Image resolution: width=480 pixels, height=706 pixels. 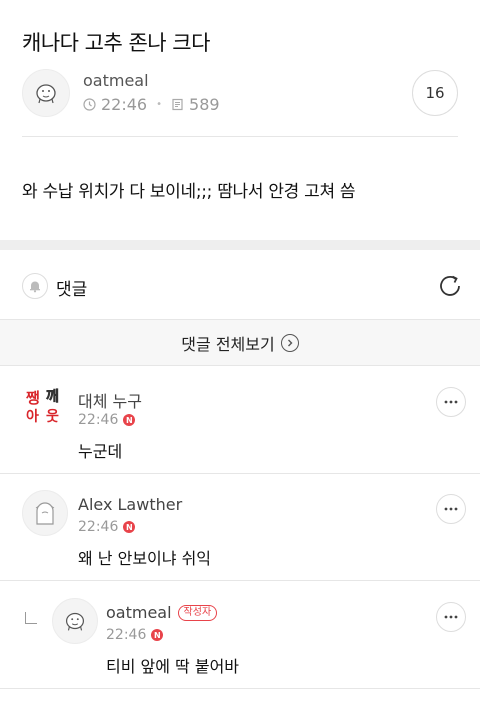 What do you see at coordinates (145, 558) in the screenshot?
I see `comment-text: 왜 난 안보이냐 쉬익` at bounding box center [145, 558].